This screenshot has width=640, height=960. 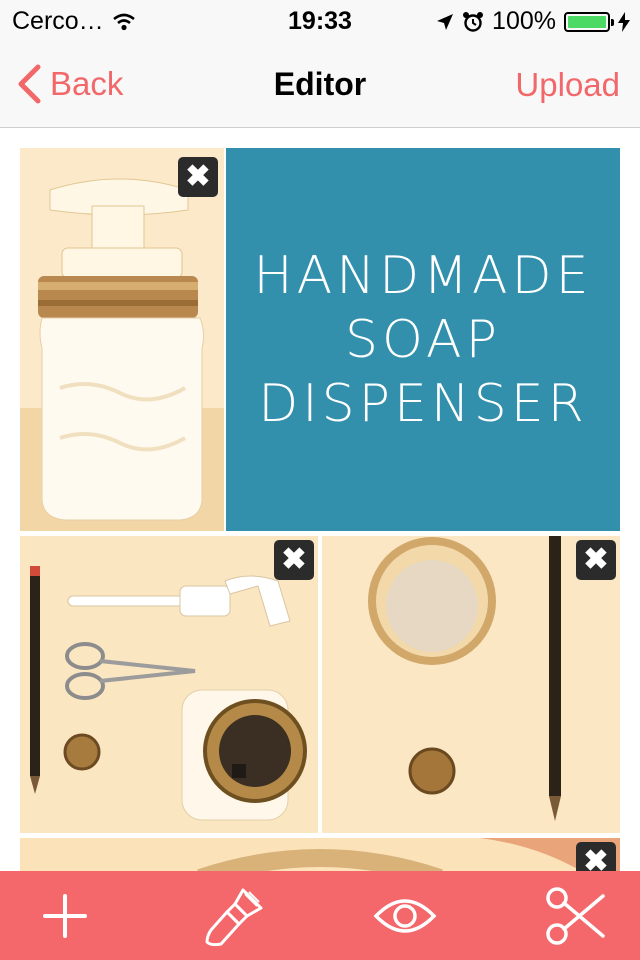 I want to click on title-line-2: Soap, so click(x=423, y=339).